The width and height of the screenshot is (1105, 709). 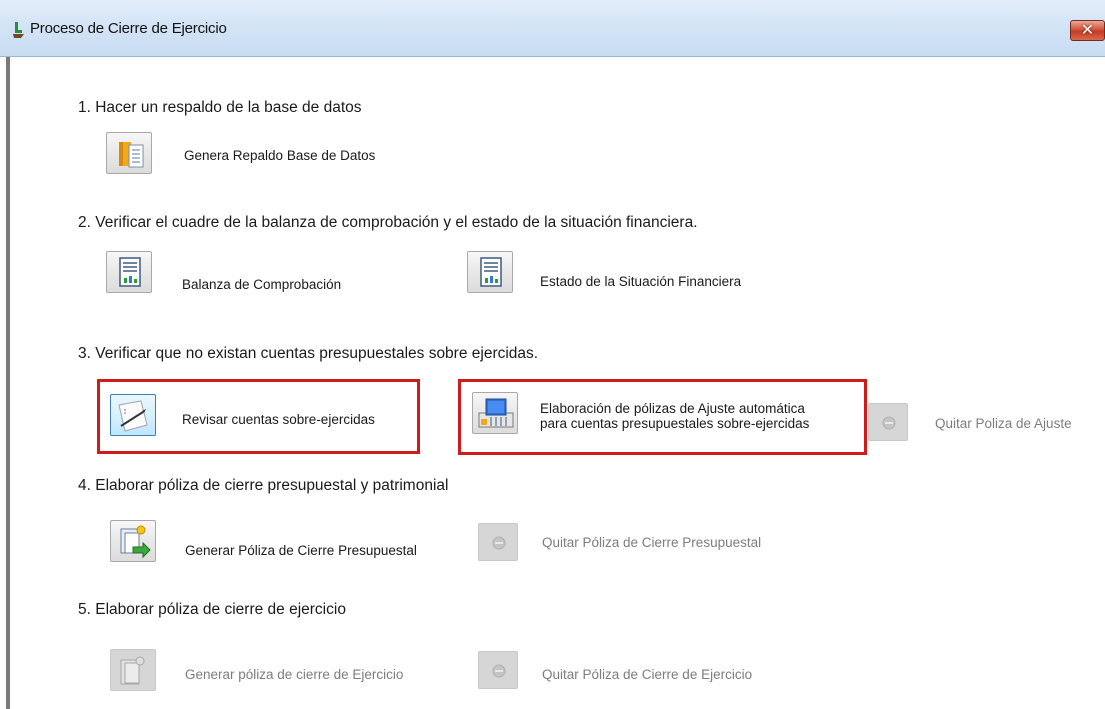 I want to click on closing-policy-icon, so click(x=132, y=670).